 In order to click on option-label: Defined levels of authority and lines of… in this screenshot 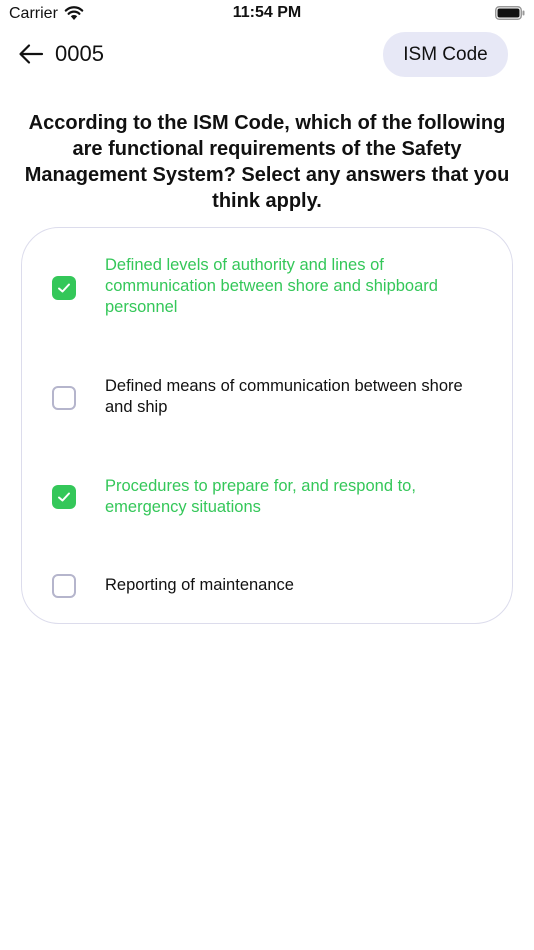, I will do `click(271, 286)`.